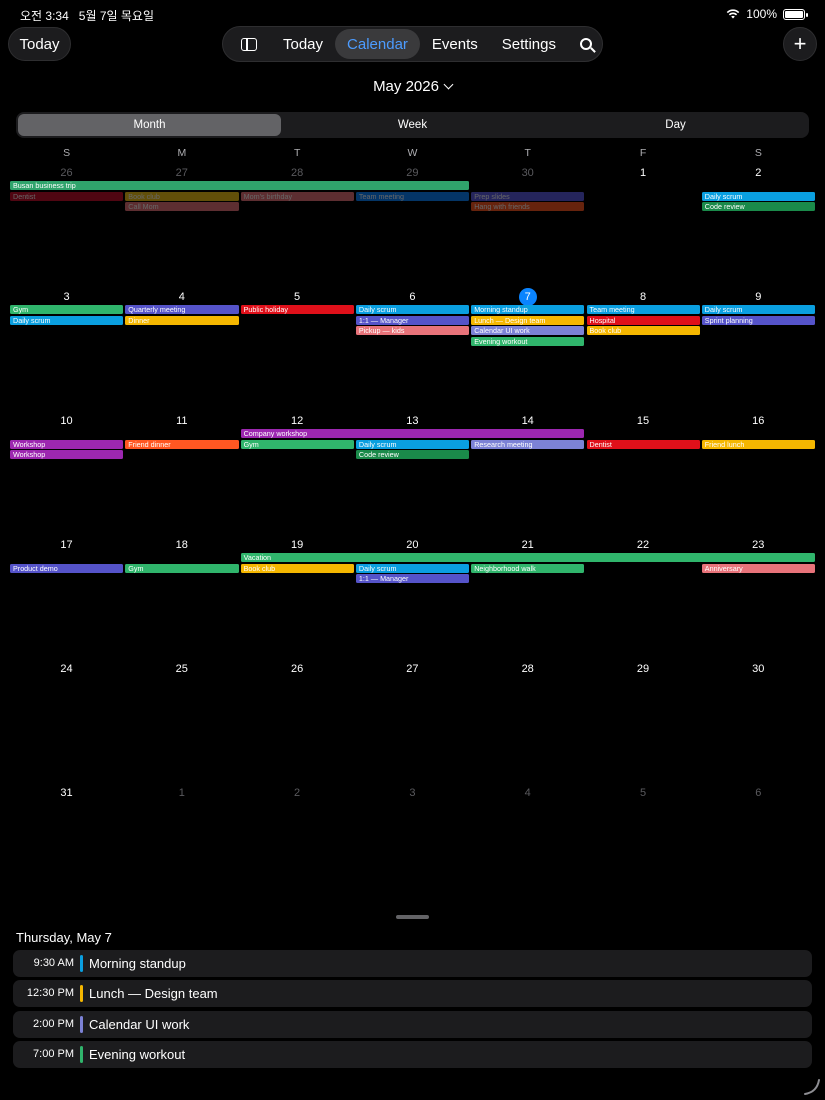  Describe the element at coordinates (758, 444) in the screenshot. I see `event-chip: Friend lunch` at that location.